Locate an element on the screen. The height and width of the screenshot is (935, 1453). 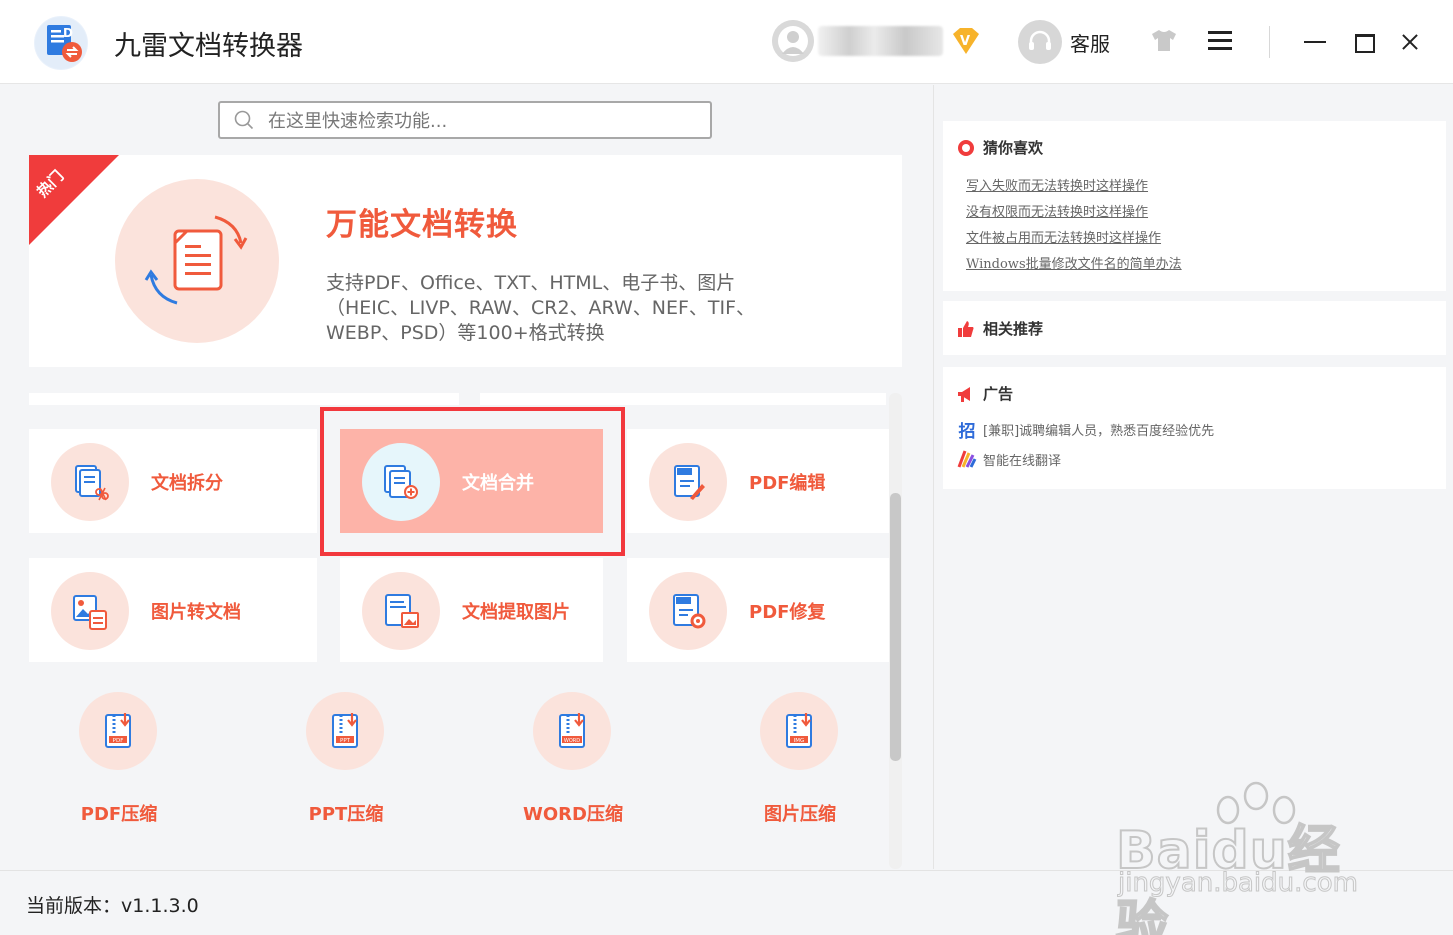
svg-text: PPT is located at coordinates (345, 741).